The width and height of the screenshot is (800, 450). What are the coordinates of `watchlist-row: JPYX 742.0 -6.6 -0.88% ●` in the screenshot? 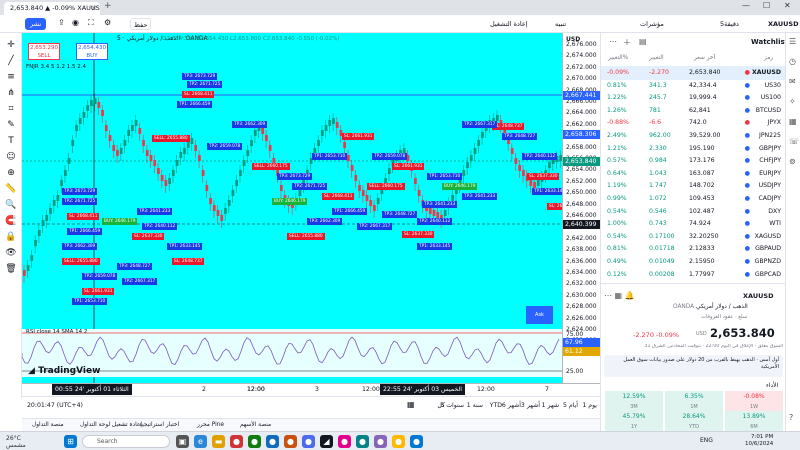 It's located at (693, 123).